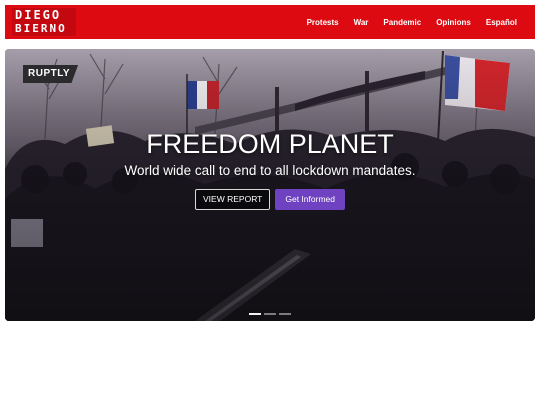  I want to click on brand-line-2: BIERNO, so click(41, 28).